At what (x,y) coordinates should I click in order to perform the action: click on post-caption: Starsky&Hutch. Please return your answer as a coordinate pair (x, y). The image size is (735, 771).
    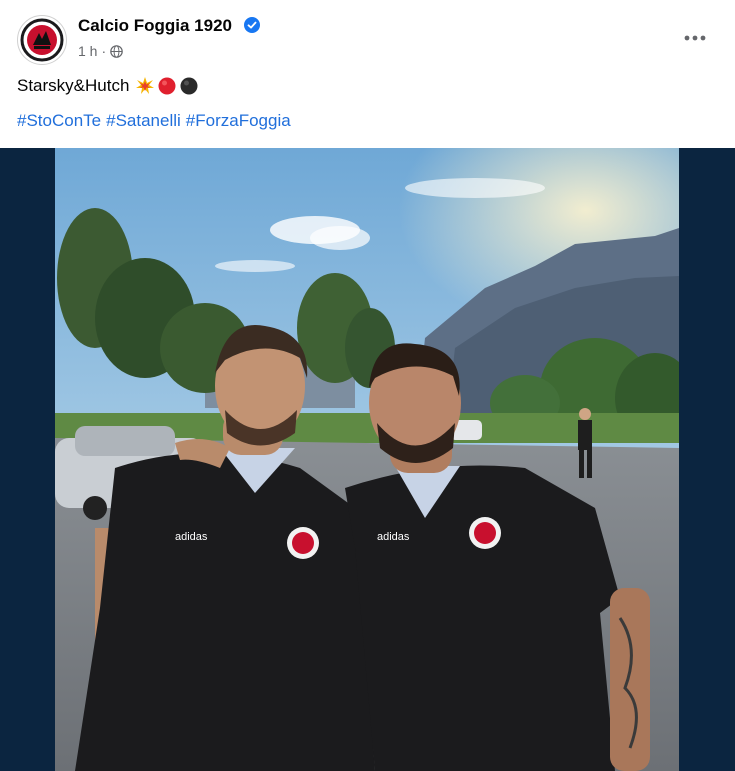
    Looking at the image, I should click on (108, 86).